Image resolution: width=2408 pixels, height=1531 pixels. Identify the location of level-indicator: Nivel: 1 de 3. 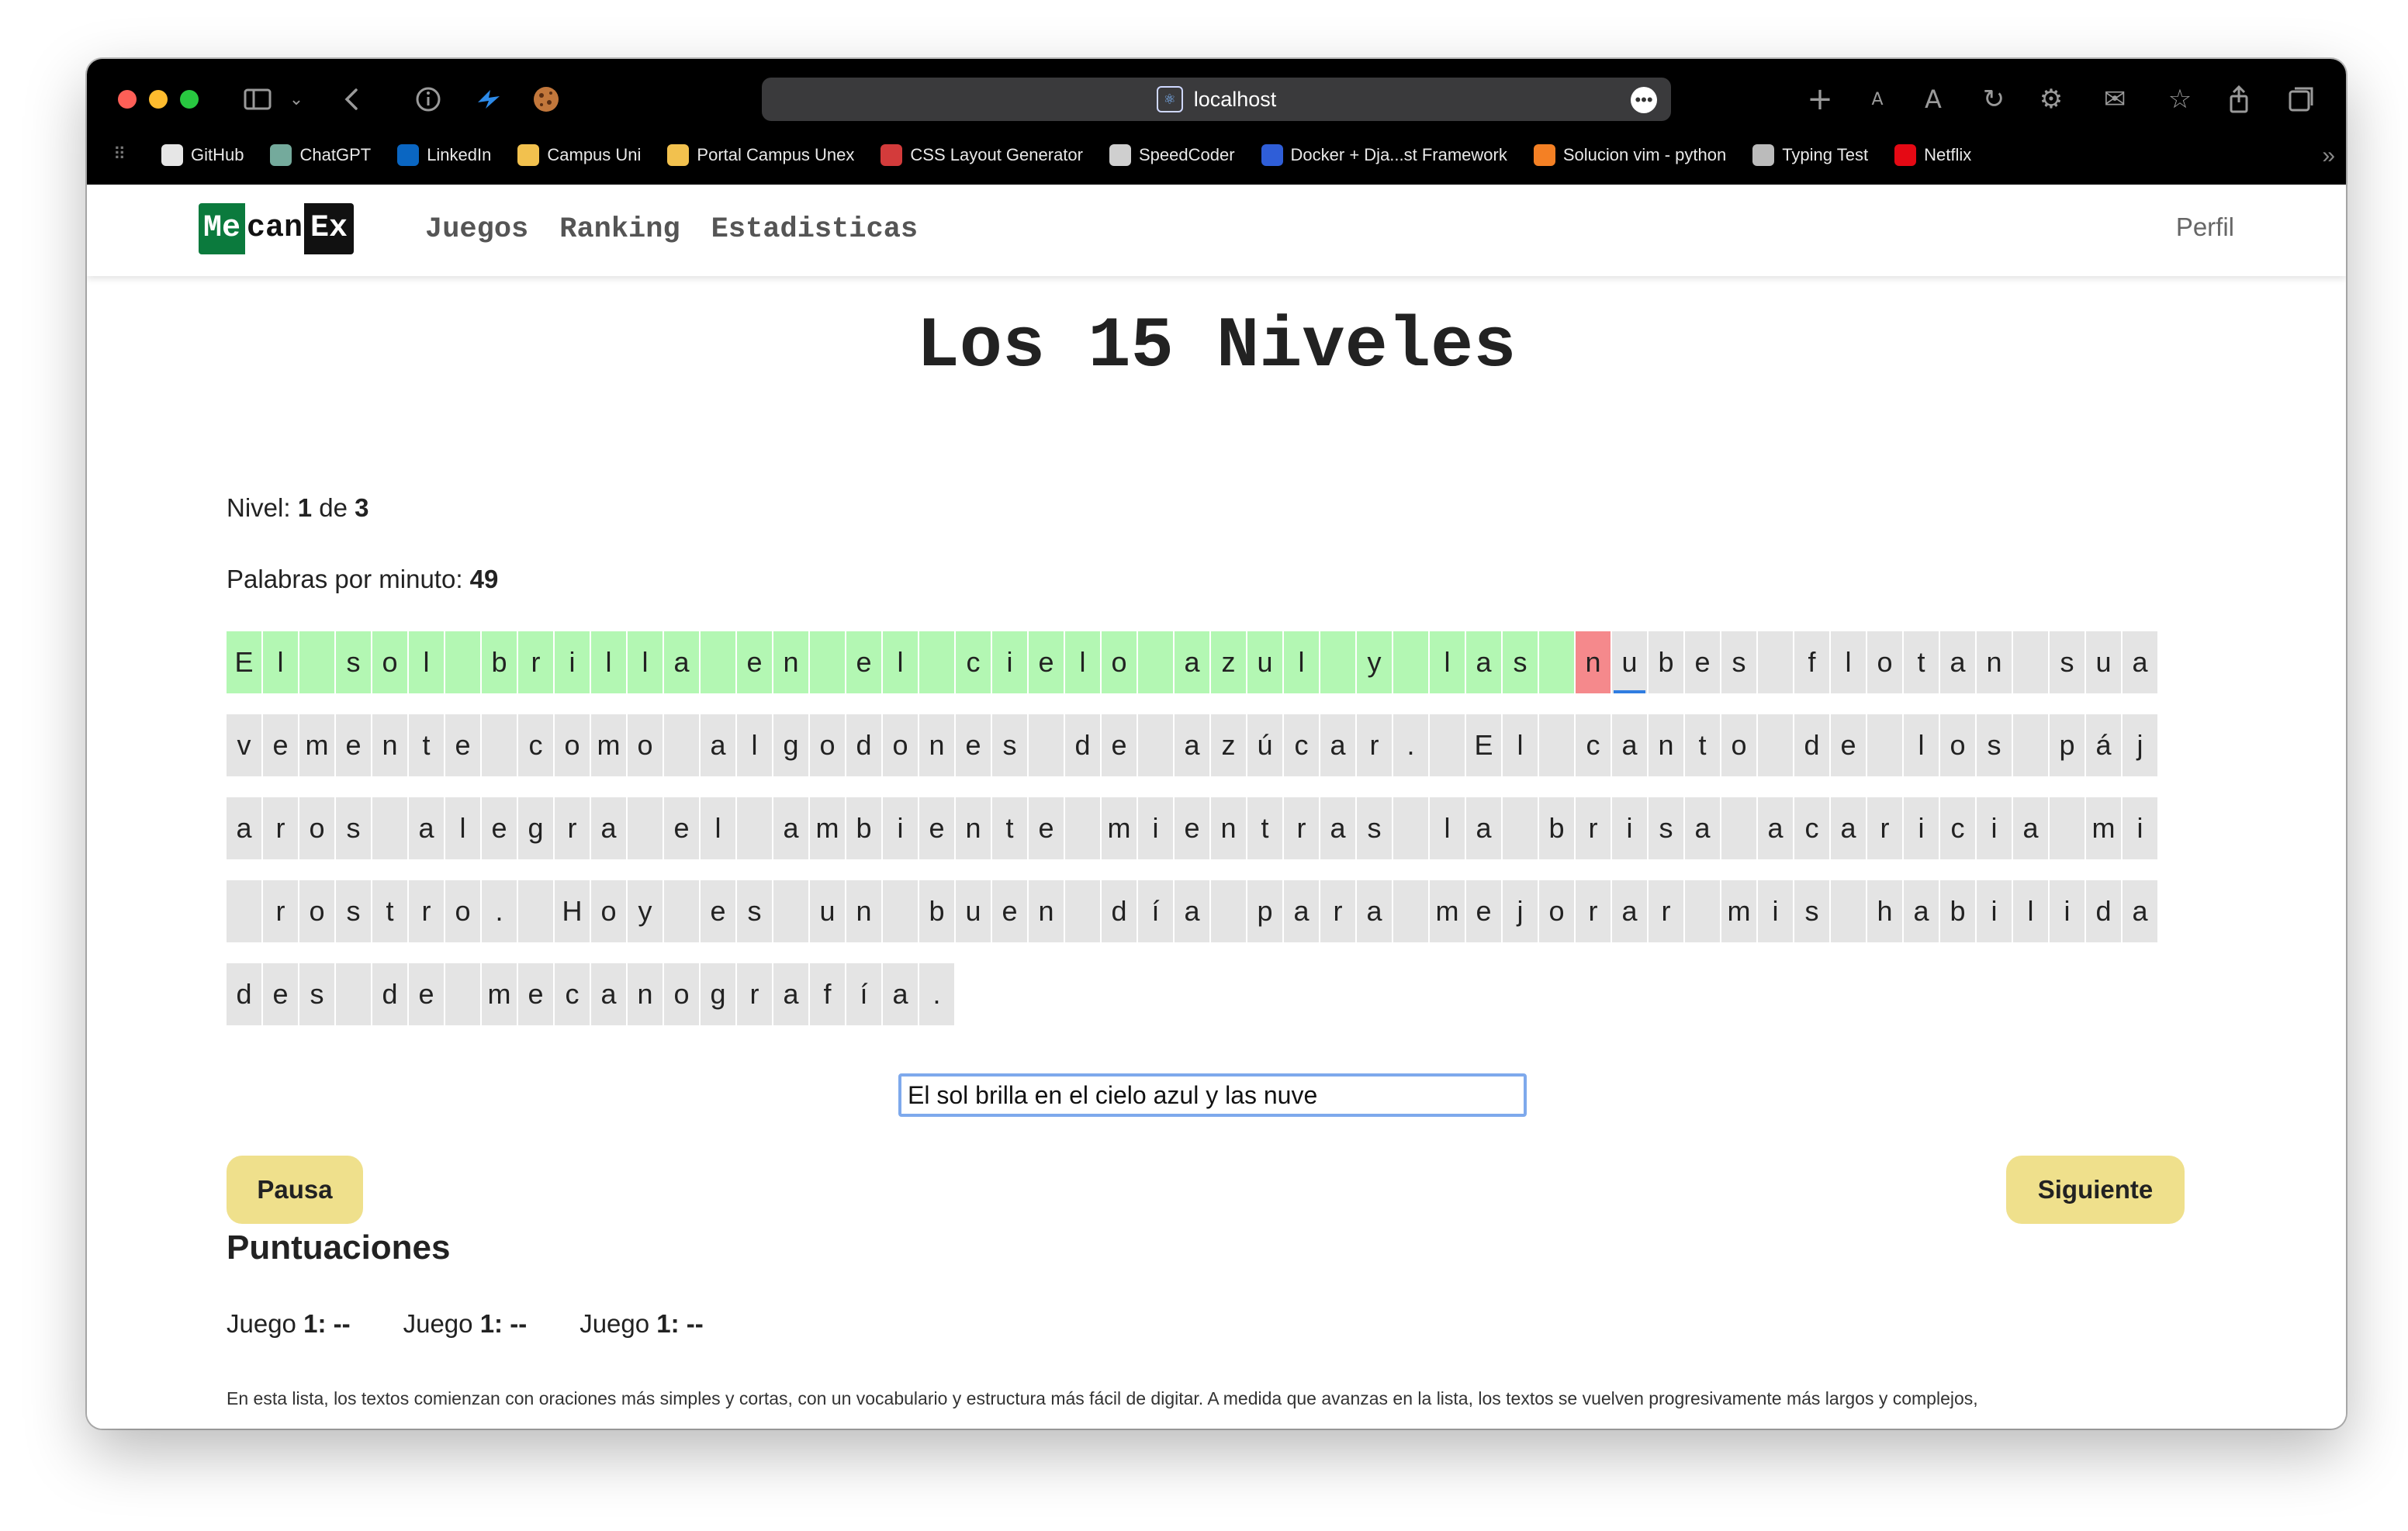
(297, 508).